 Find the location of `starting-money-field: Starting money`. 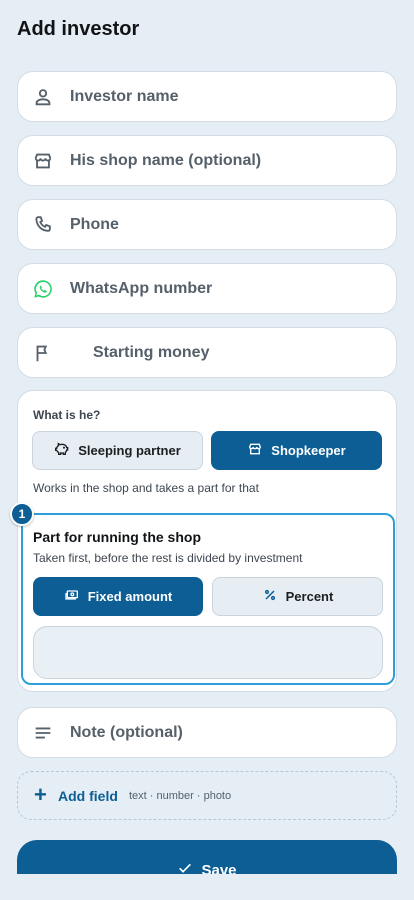

starting-money-field: Starting money is located at coordinates (207, 352).